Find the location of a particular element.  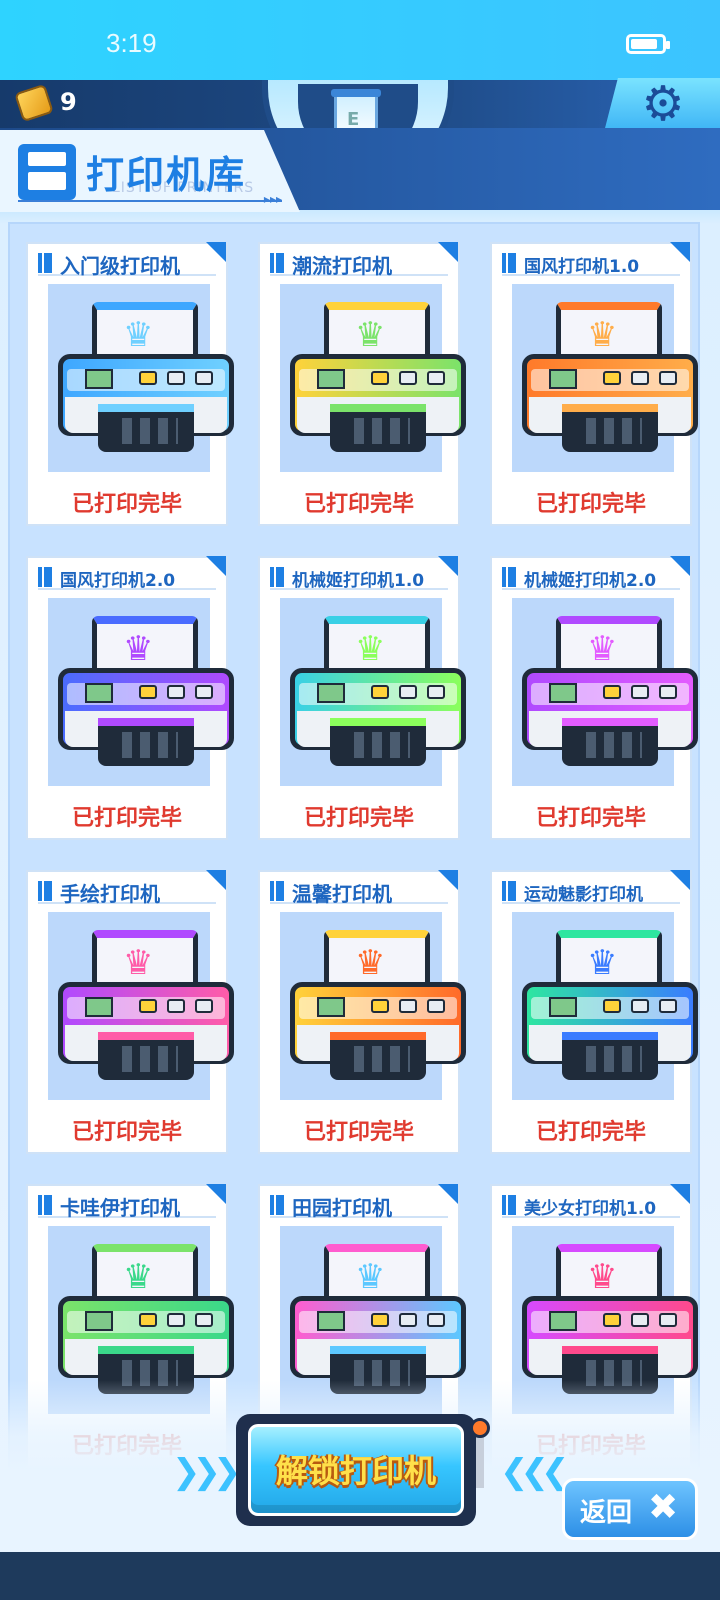

printer-card: 机械姬打印机2.0 ♛ 已打印完毕 is located at coordinates (594, 698).